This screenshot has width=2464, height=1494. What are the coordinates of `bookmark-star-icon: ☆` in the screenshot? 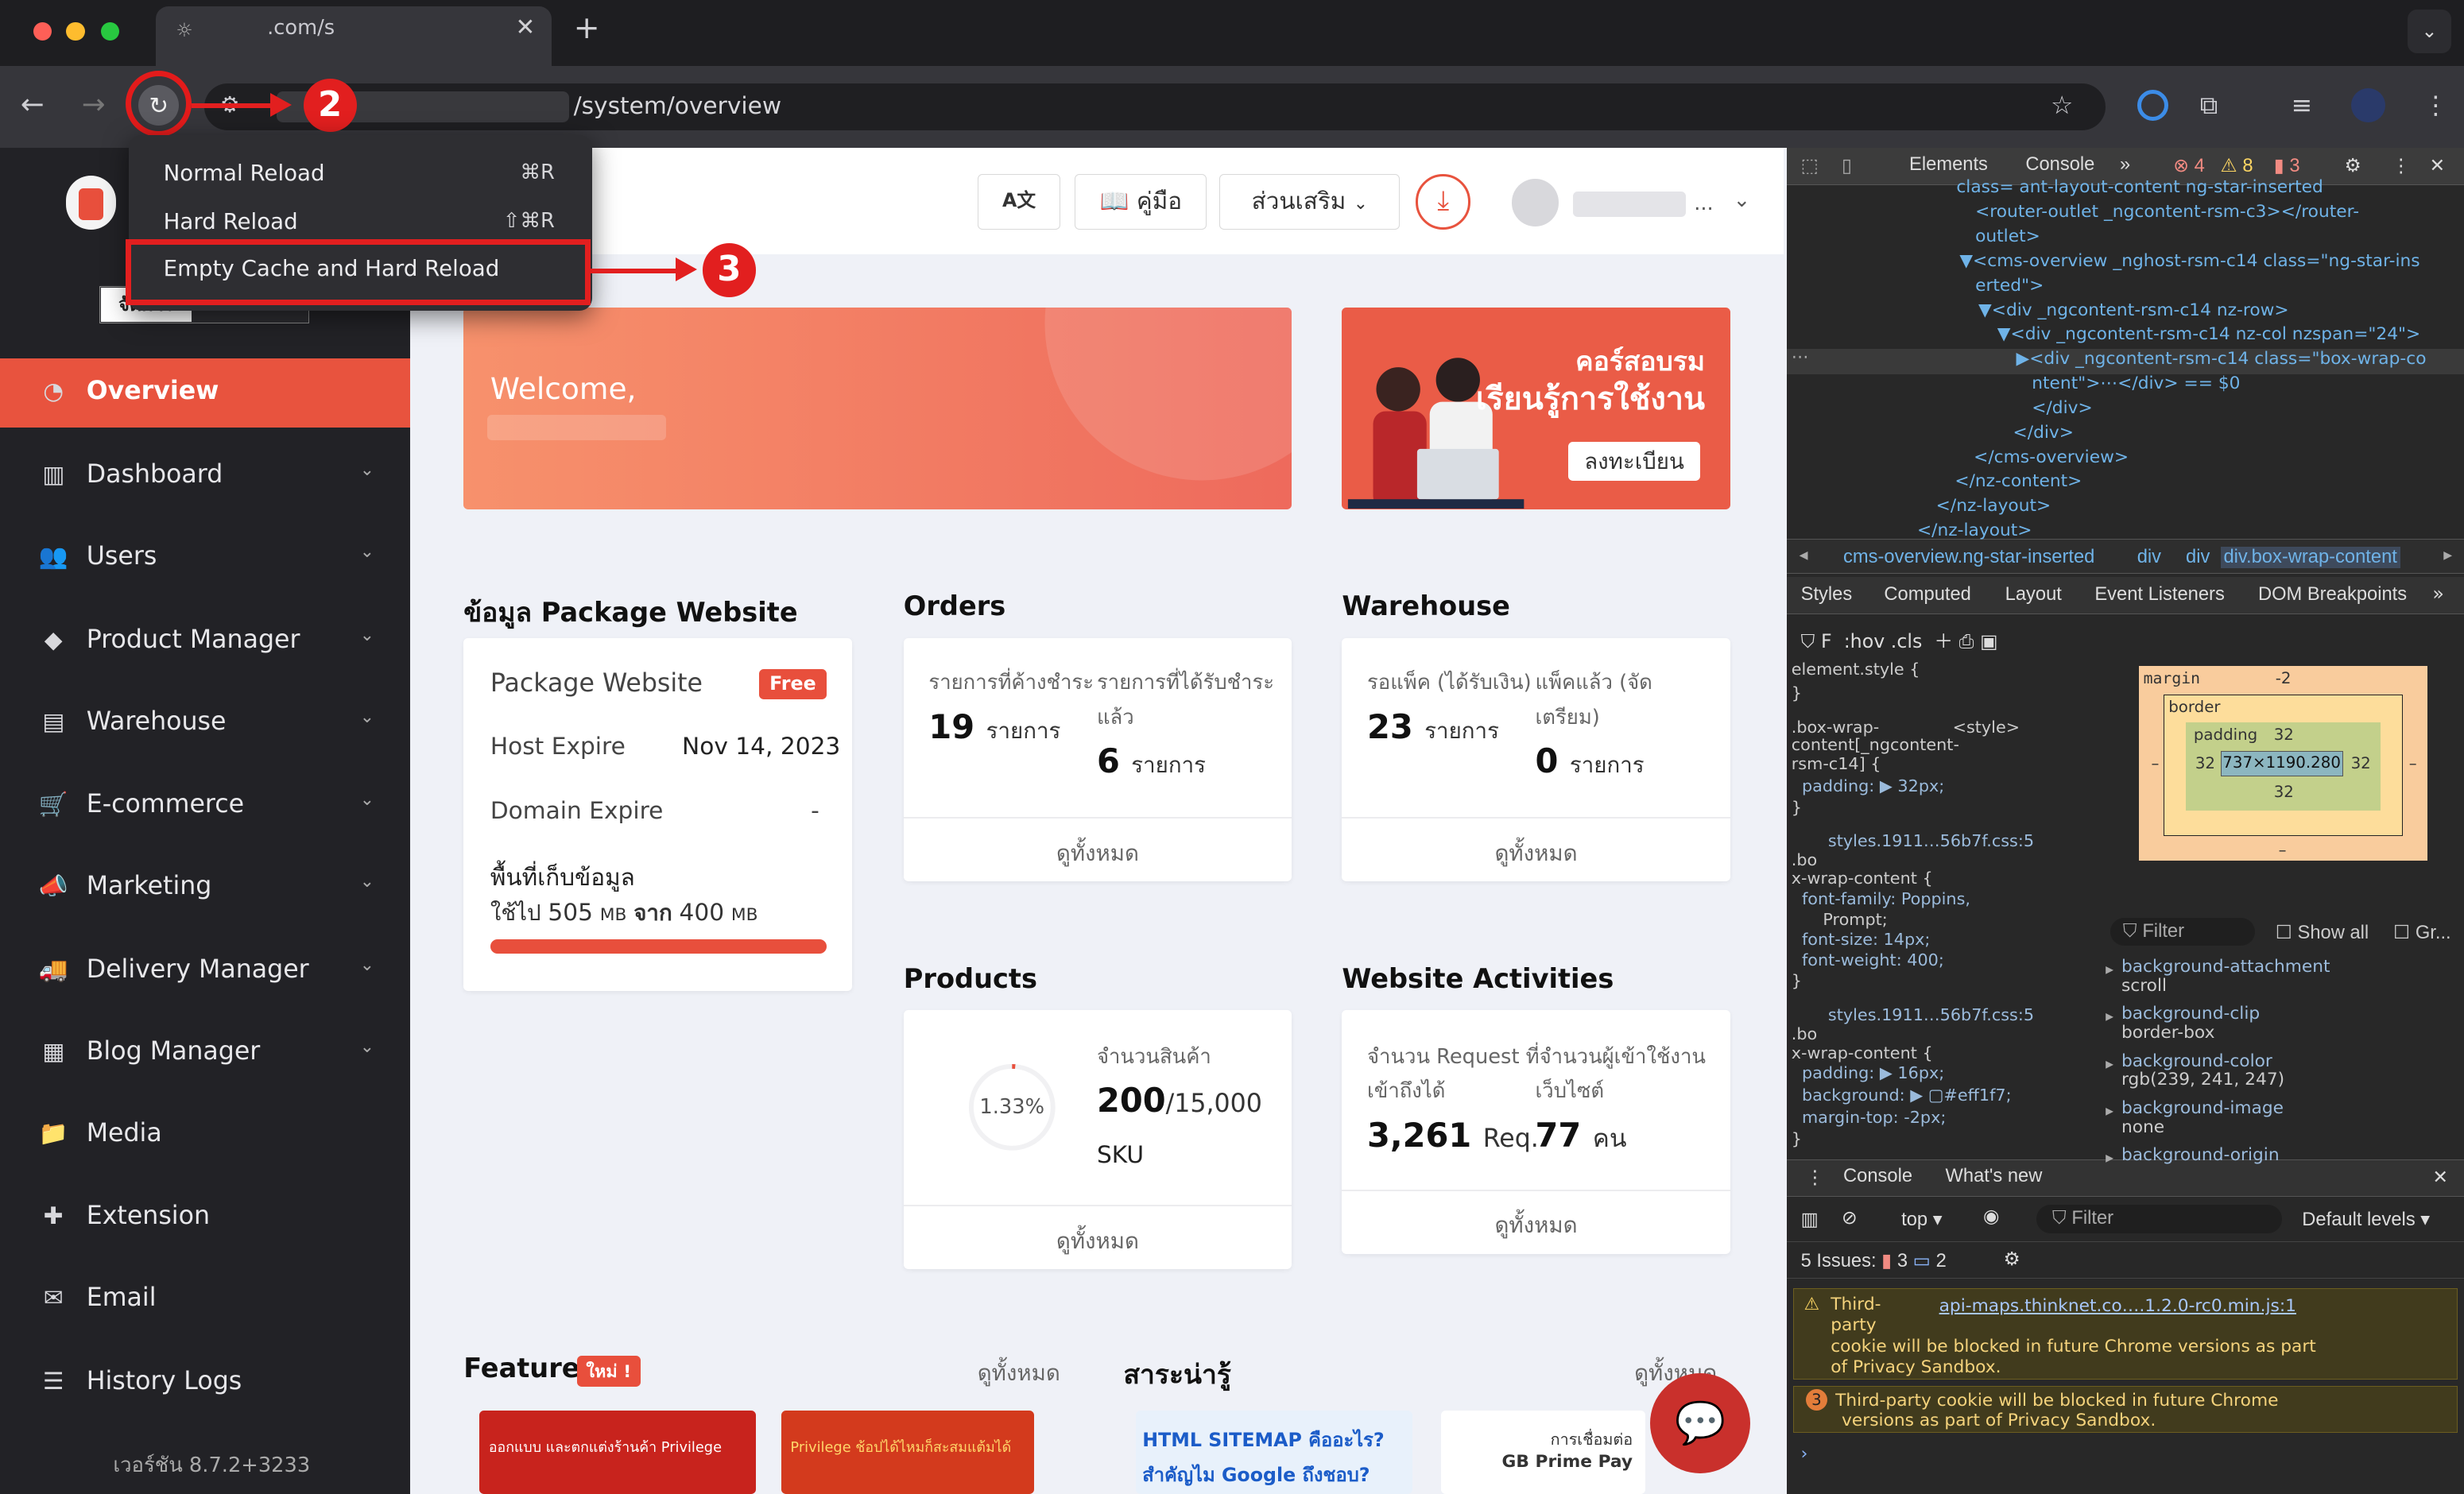 It's located at (2062, 106).